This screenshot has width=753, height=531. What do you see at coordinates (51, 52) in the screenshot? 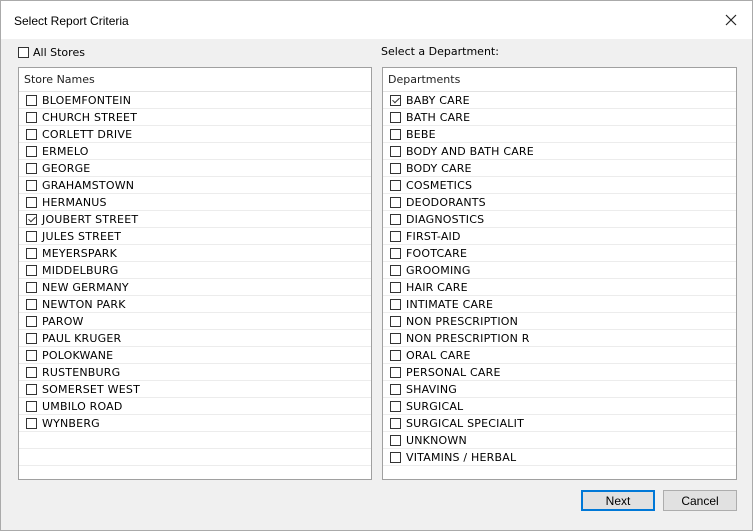
I see `all-stores-checkbox: All Stores` at bounding box center [51, 52].